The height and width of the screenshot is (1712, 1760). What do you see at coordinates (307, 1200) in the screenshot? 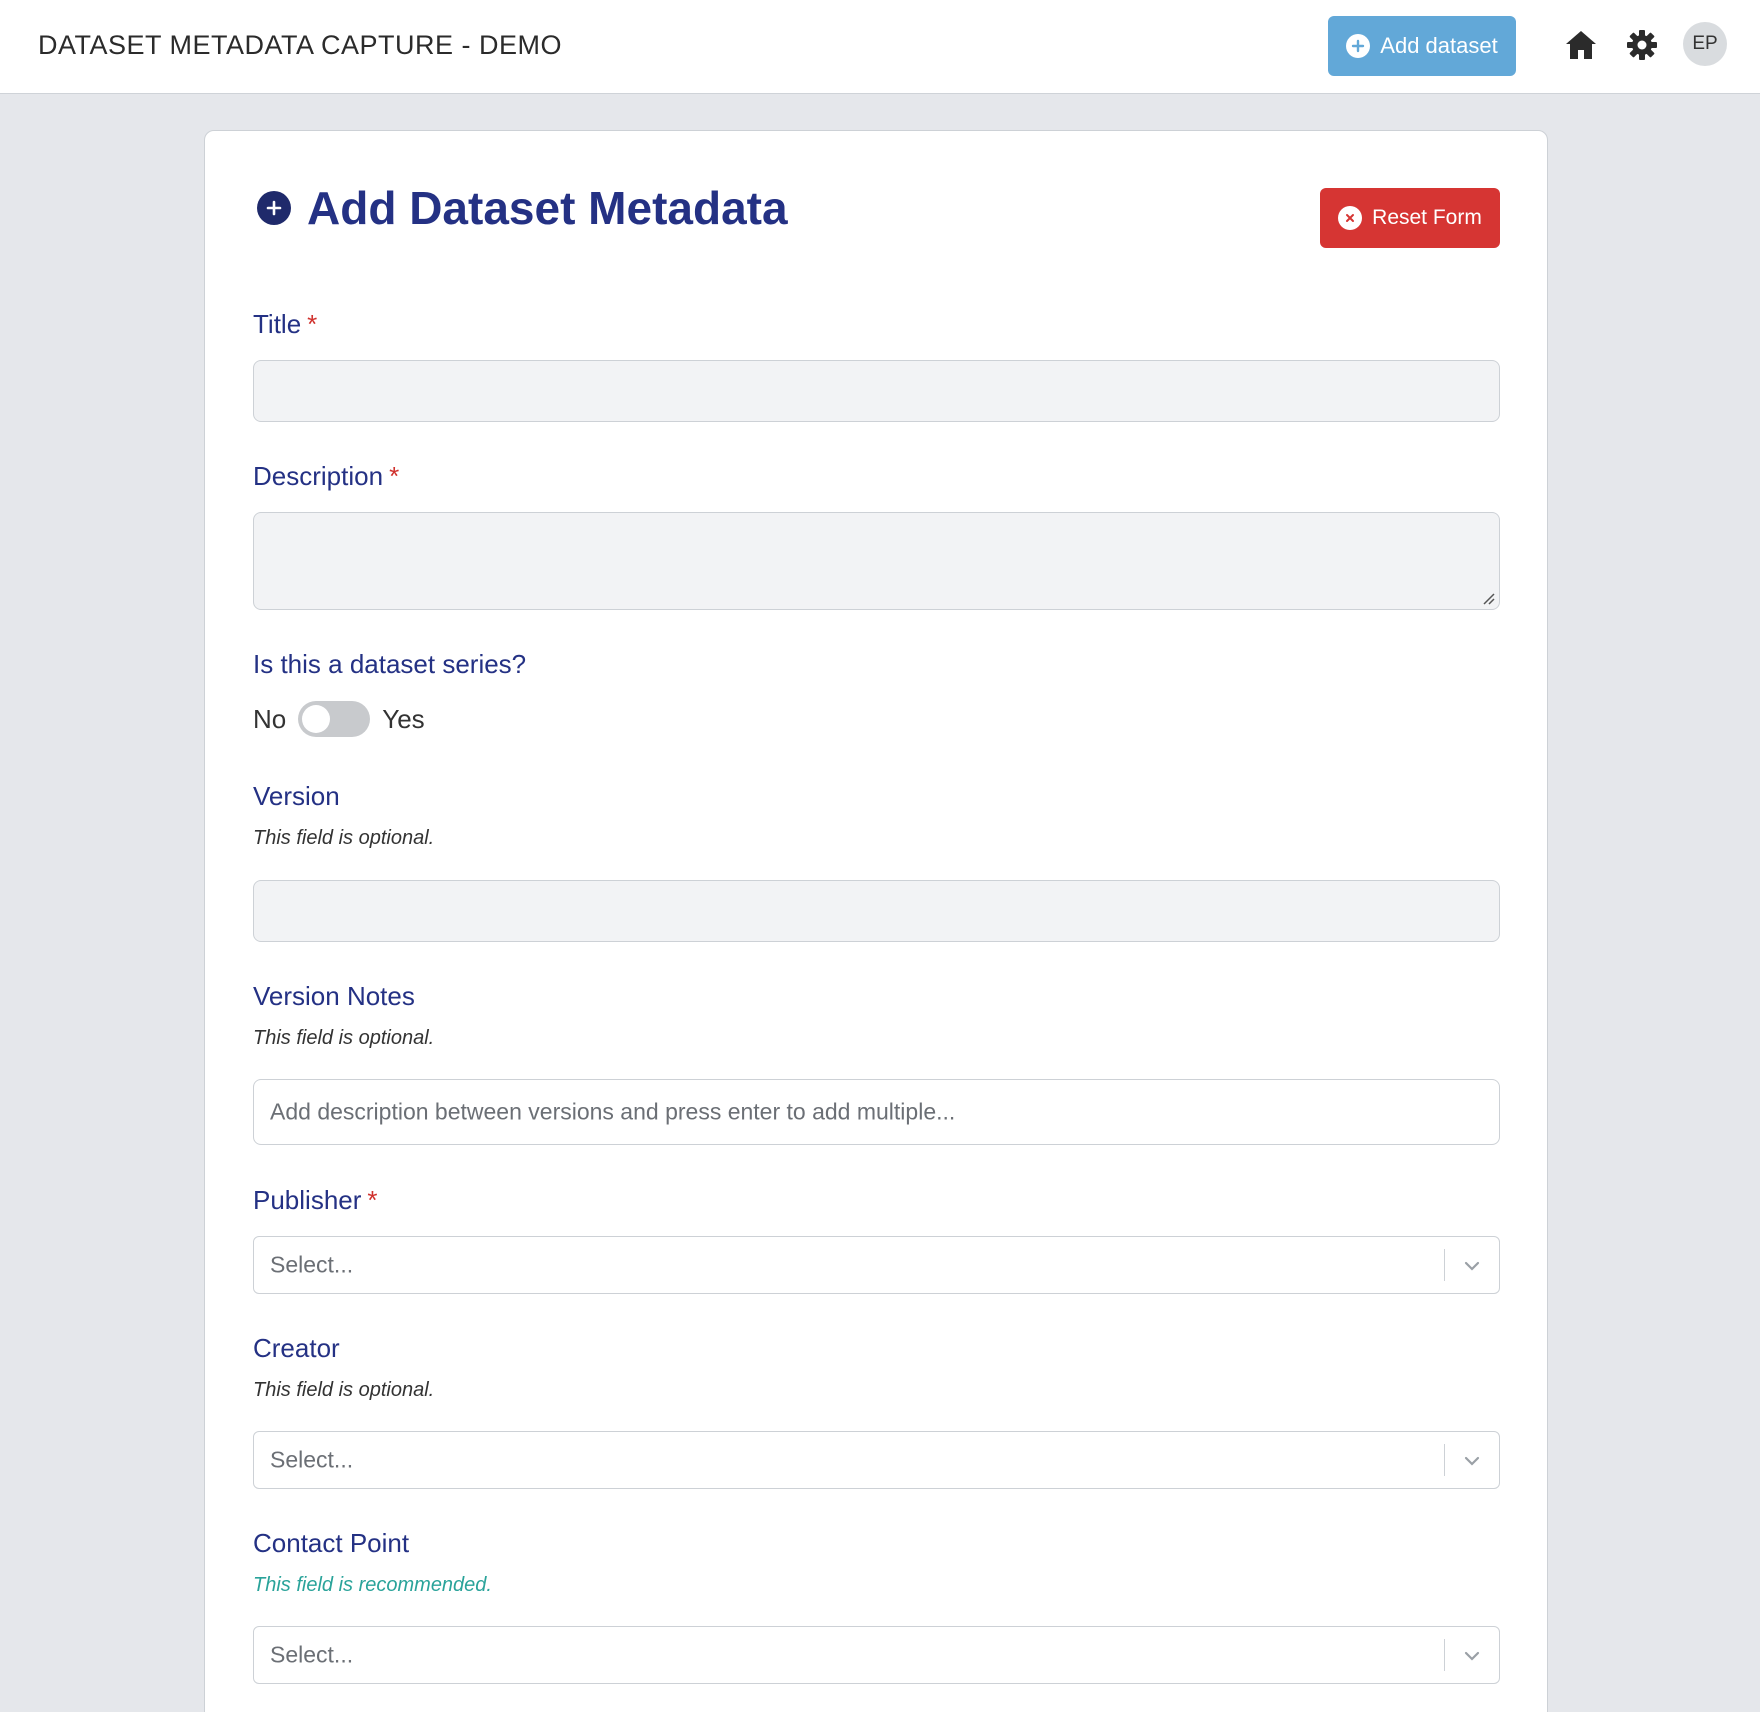
I see `publisher-label-text: Publisher` at bounding box center [307, 1200].